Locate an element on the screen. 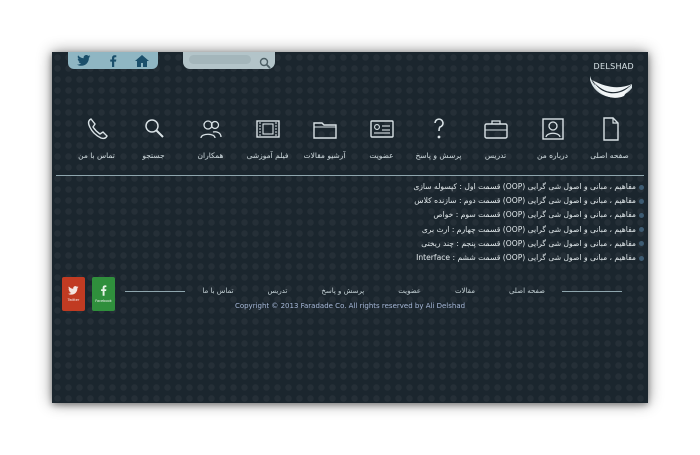 The width and height of the screenshot is (700, 455). footer-link-teaching: تدریس is located at coordinates (277, 291).